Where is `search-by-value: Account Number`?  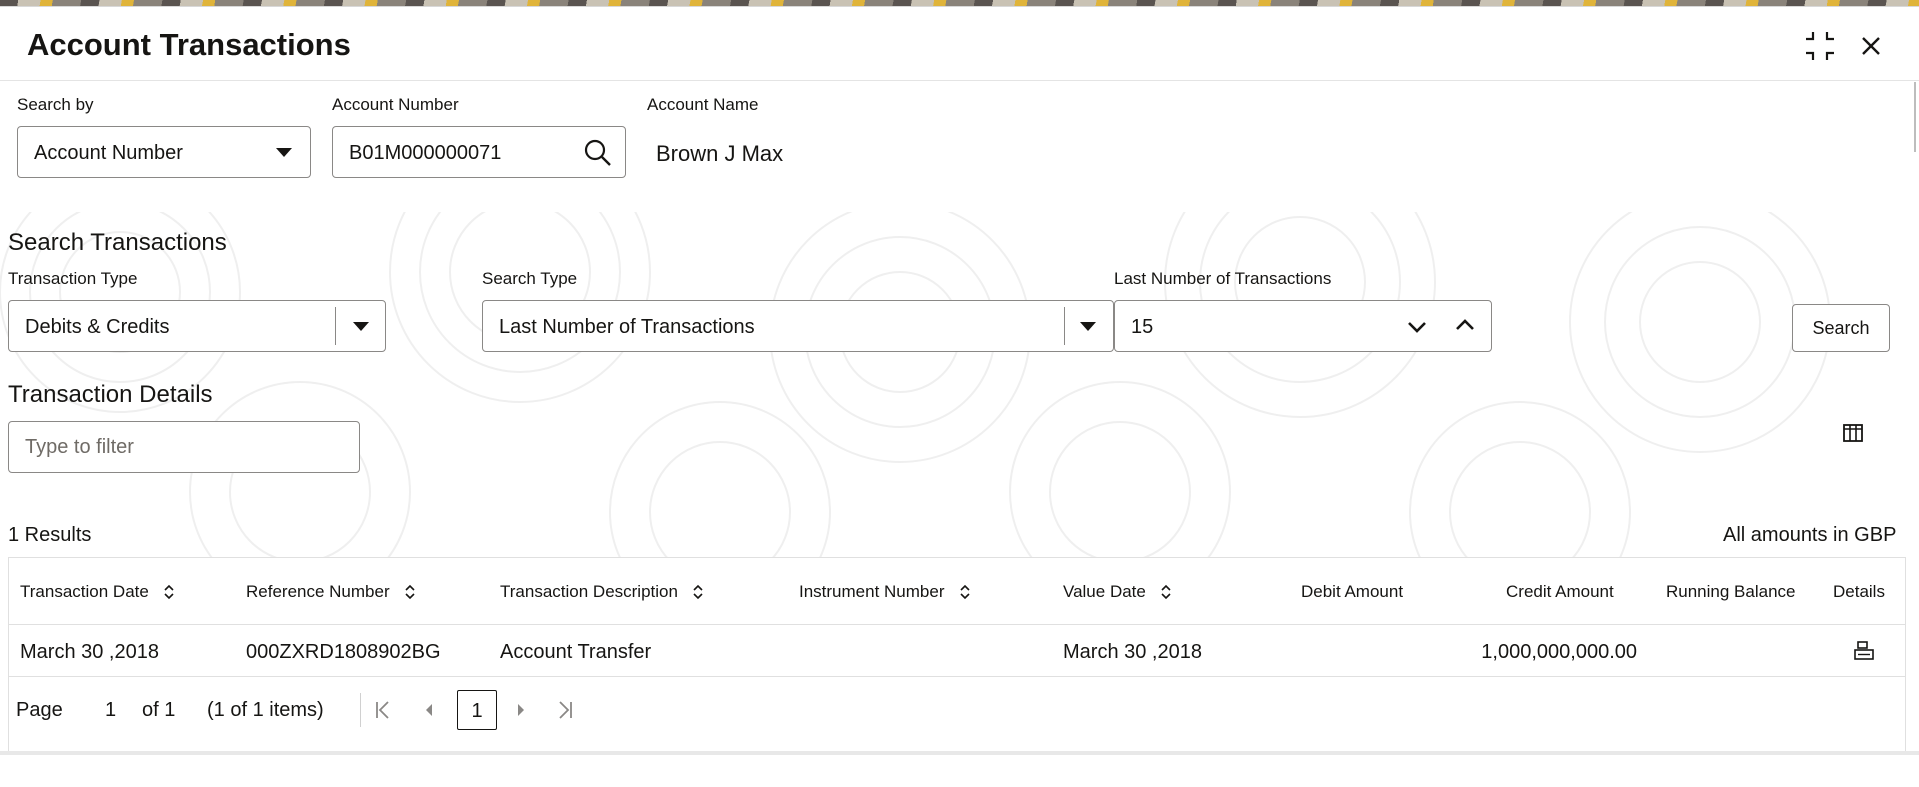 search-by-value: Account Number is located at coordinates (108, 153).